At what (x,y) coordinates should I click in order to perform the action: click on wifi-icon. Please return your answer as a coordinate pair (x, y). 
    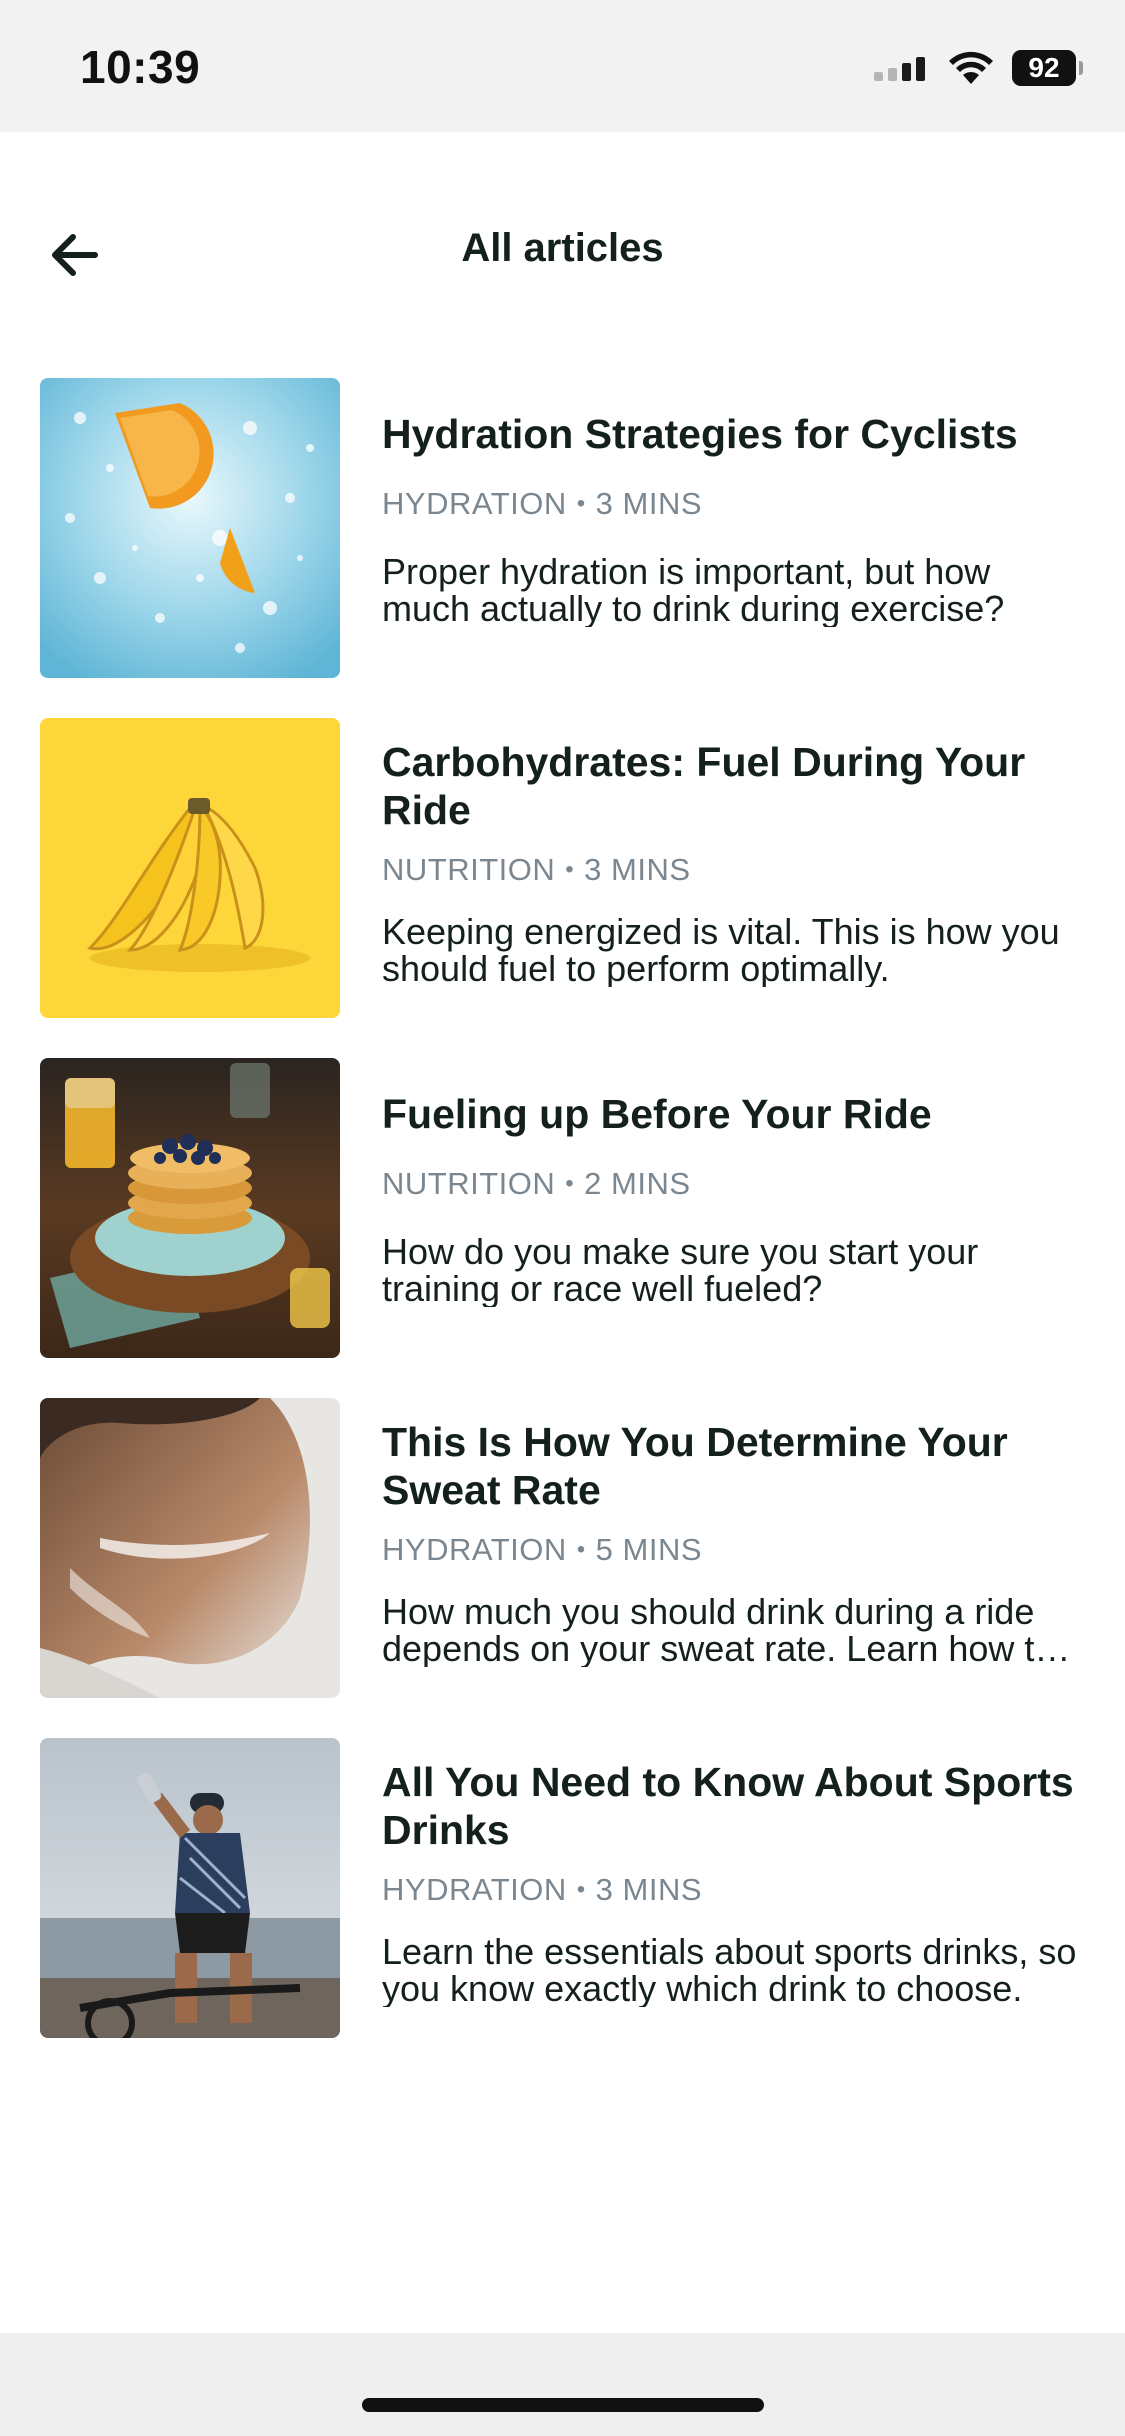
    Looking at the image, I should click on (971, 67).